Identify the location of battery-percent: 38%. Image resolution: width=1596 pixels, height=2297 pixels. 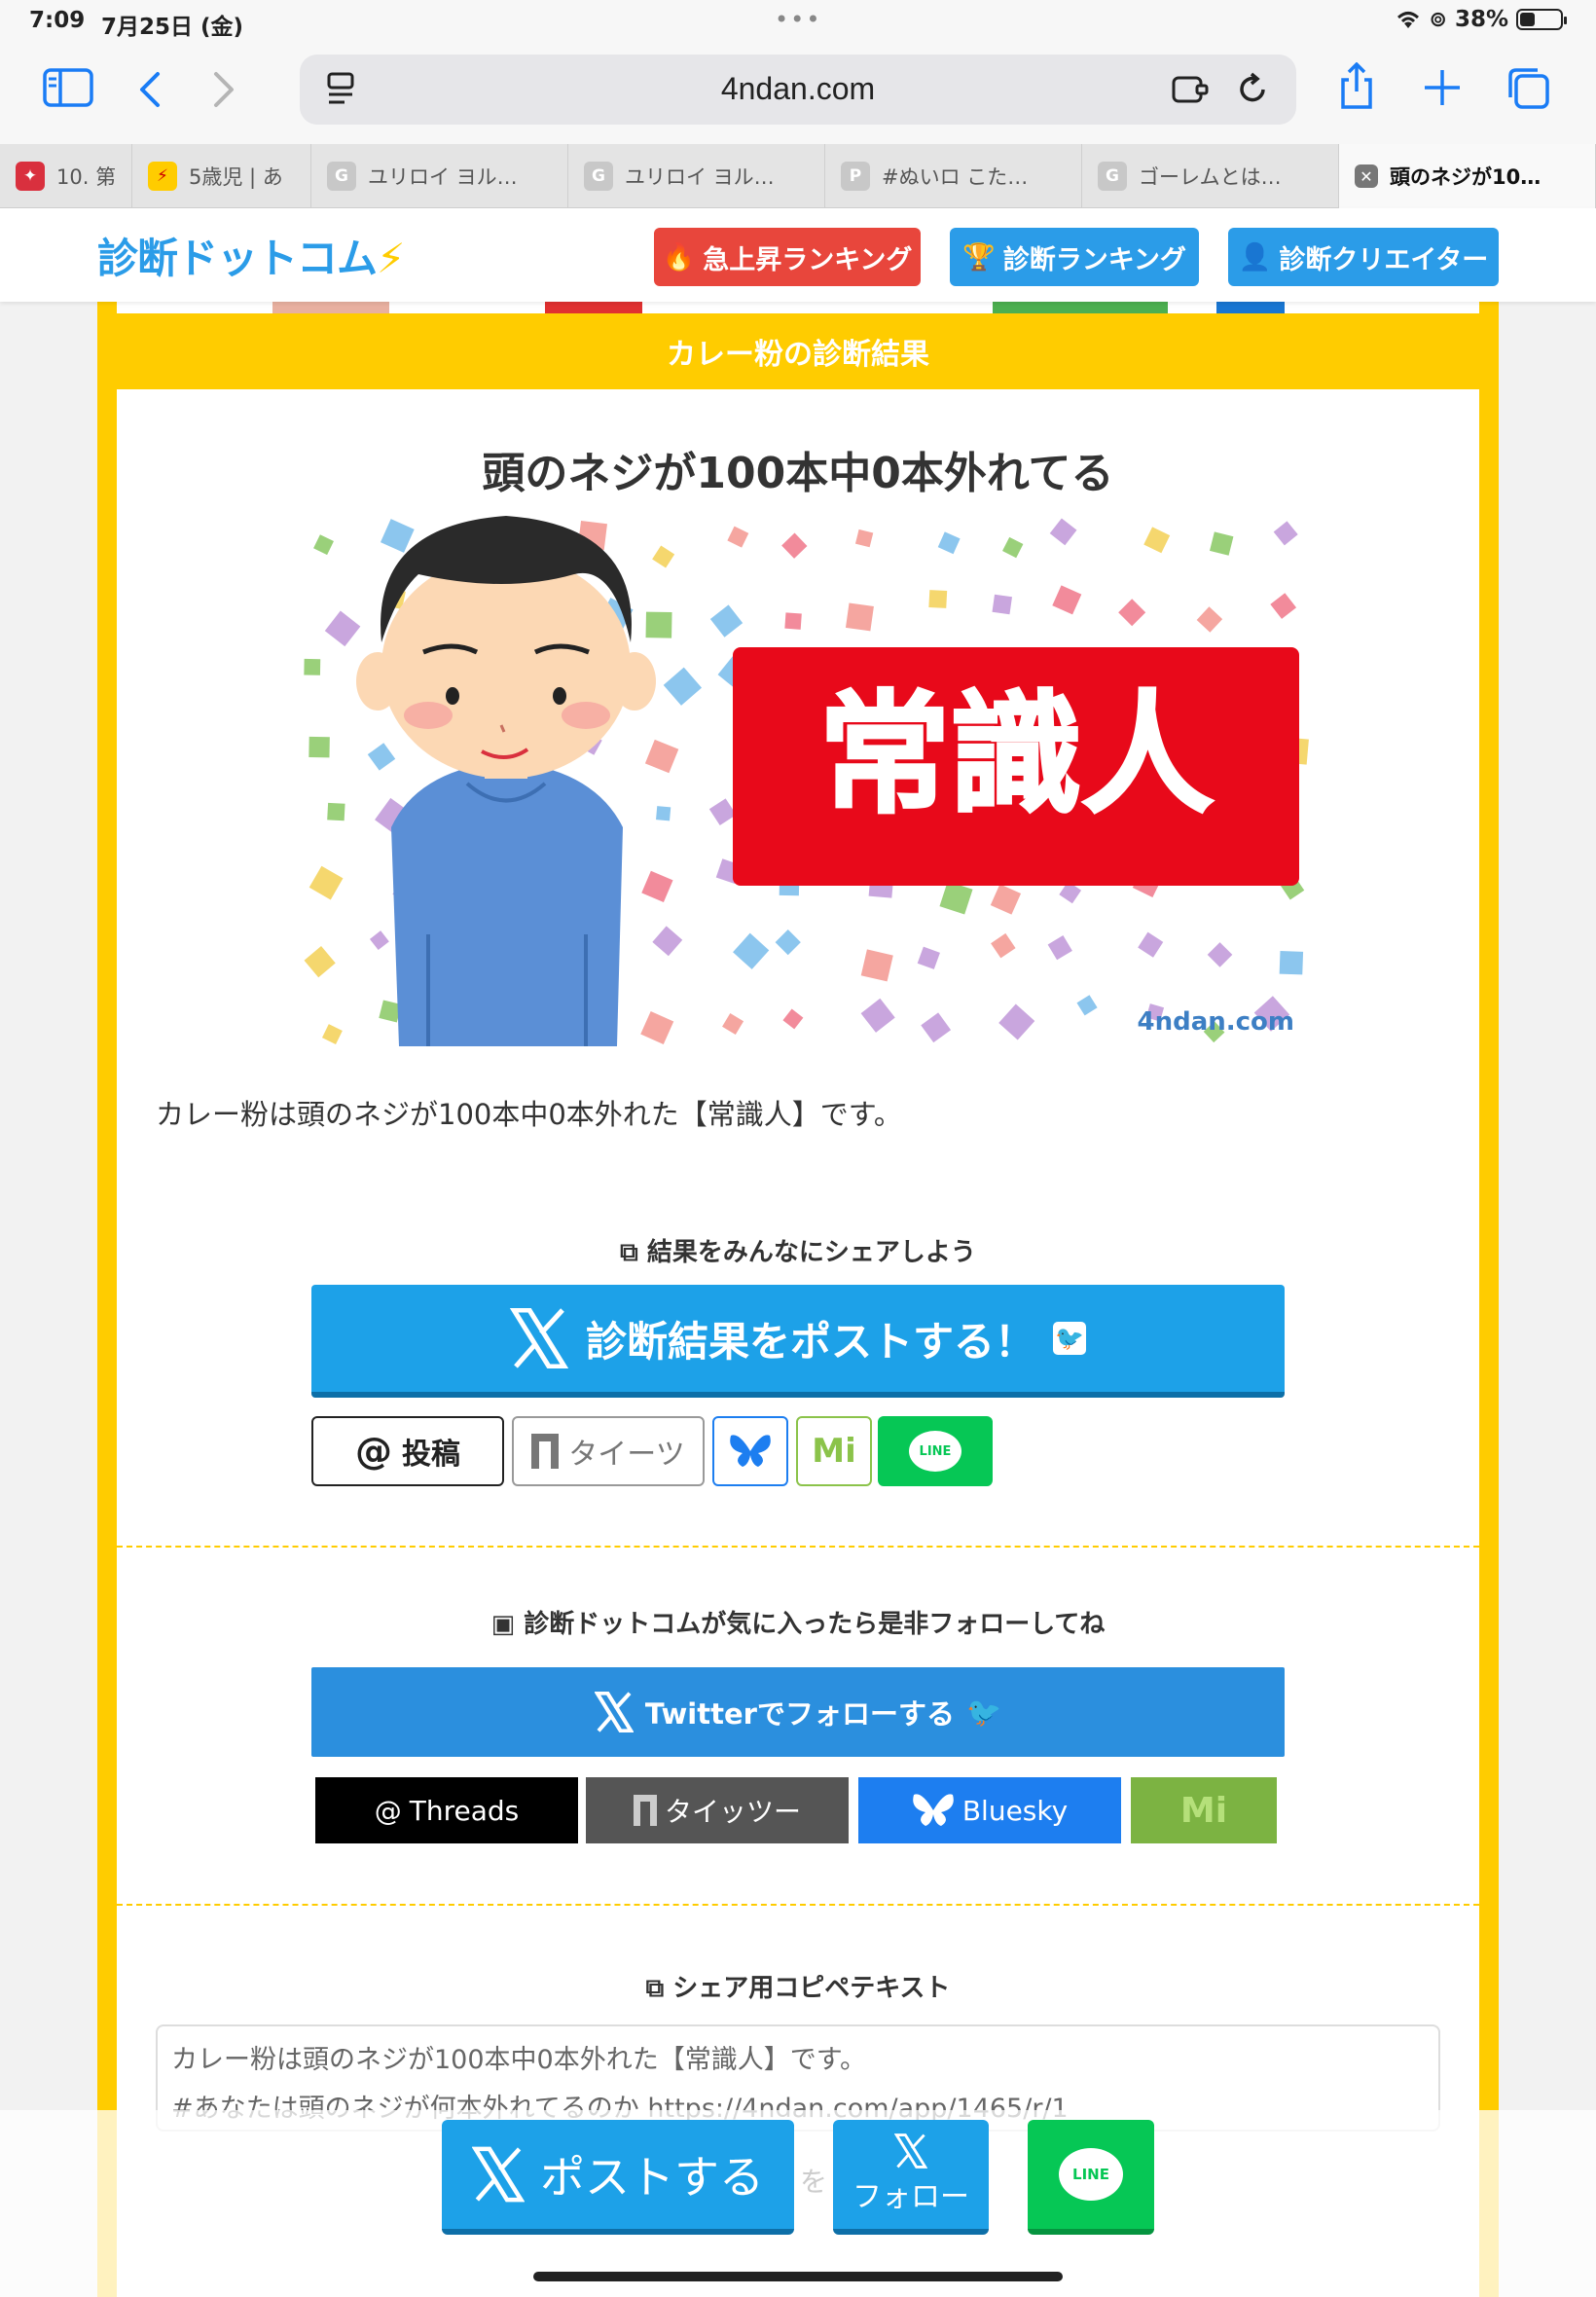
(1481, 19).